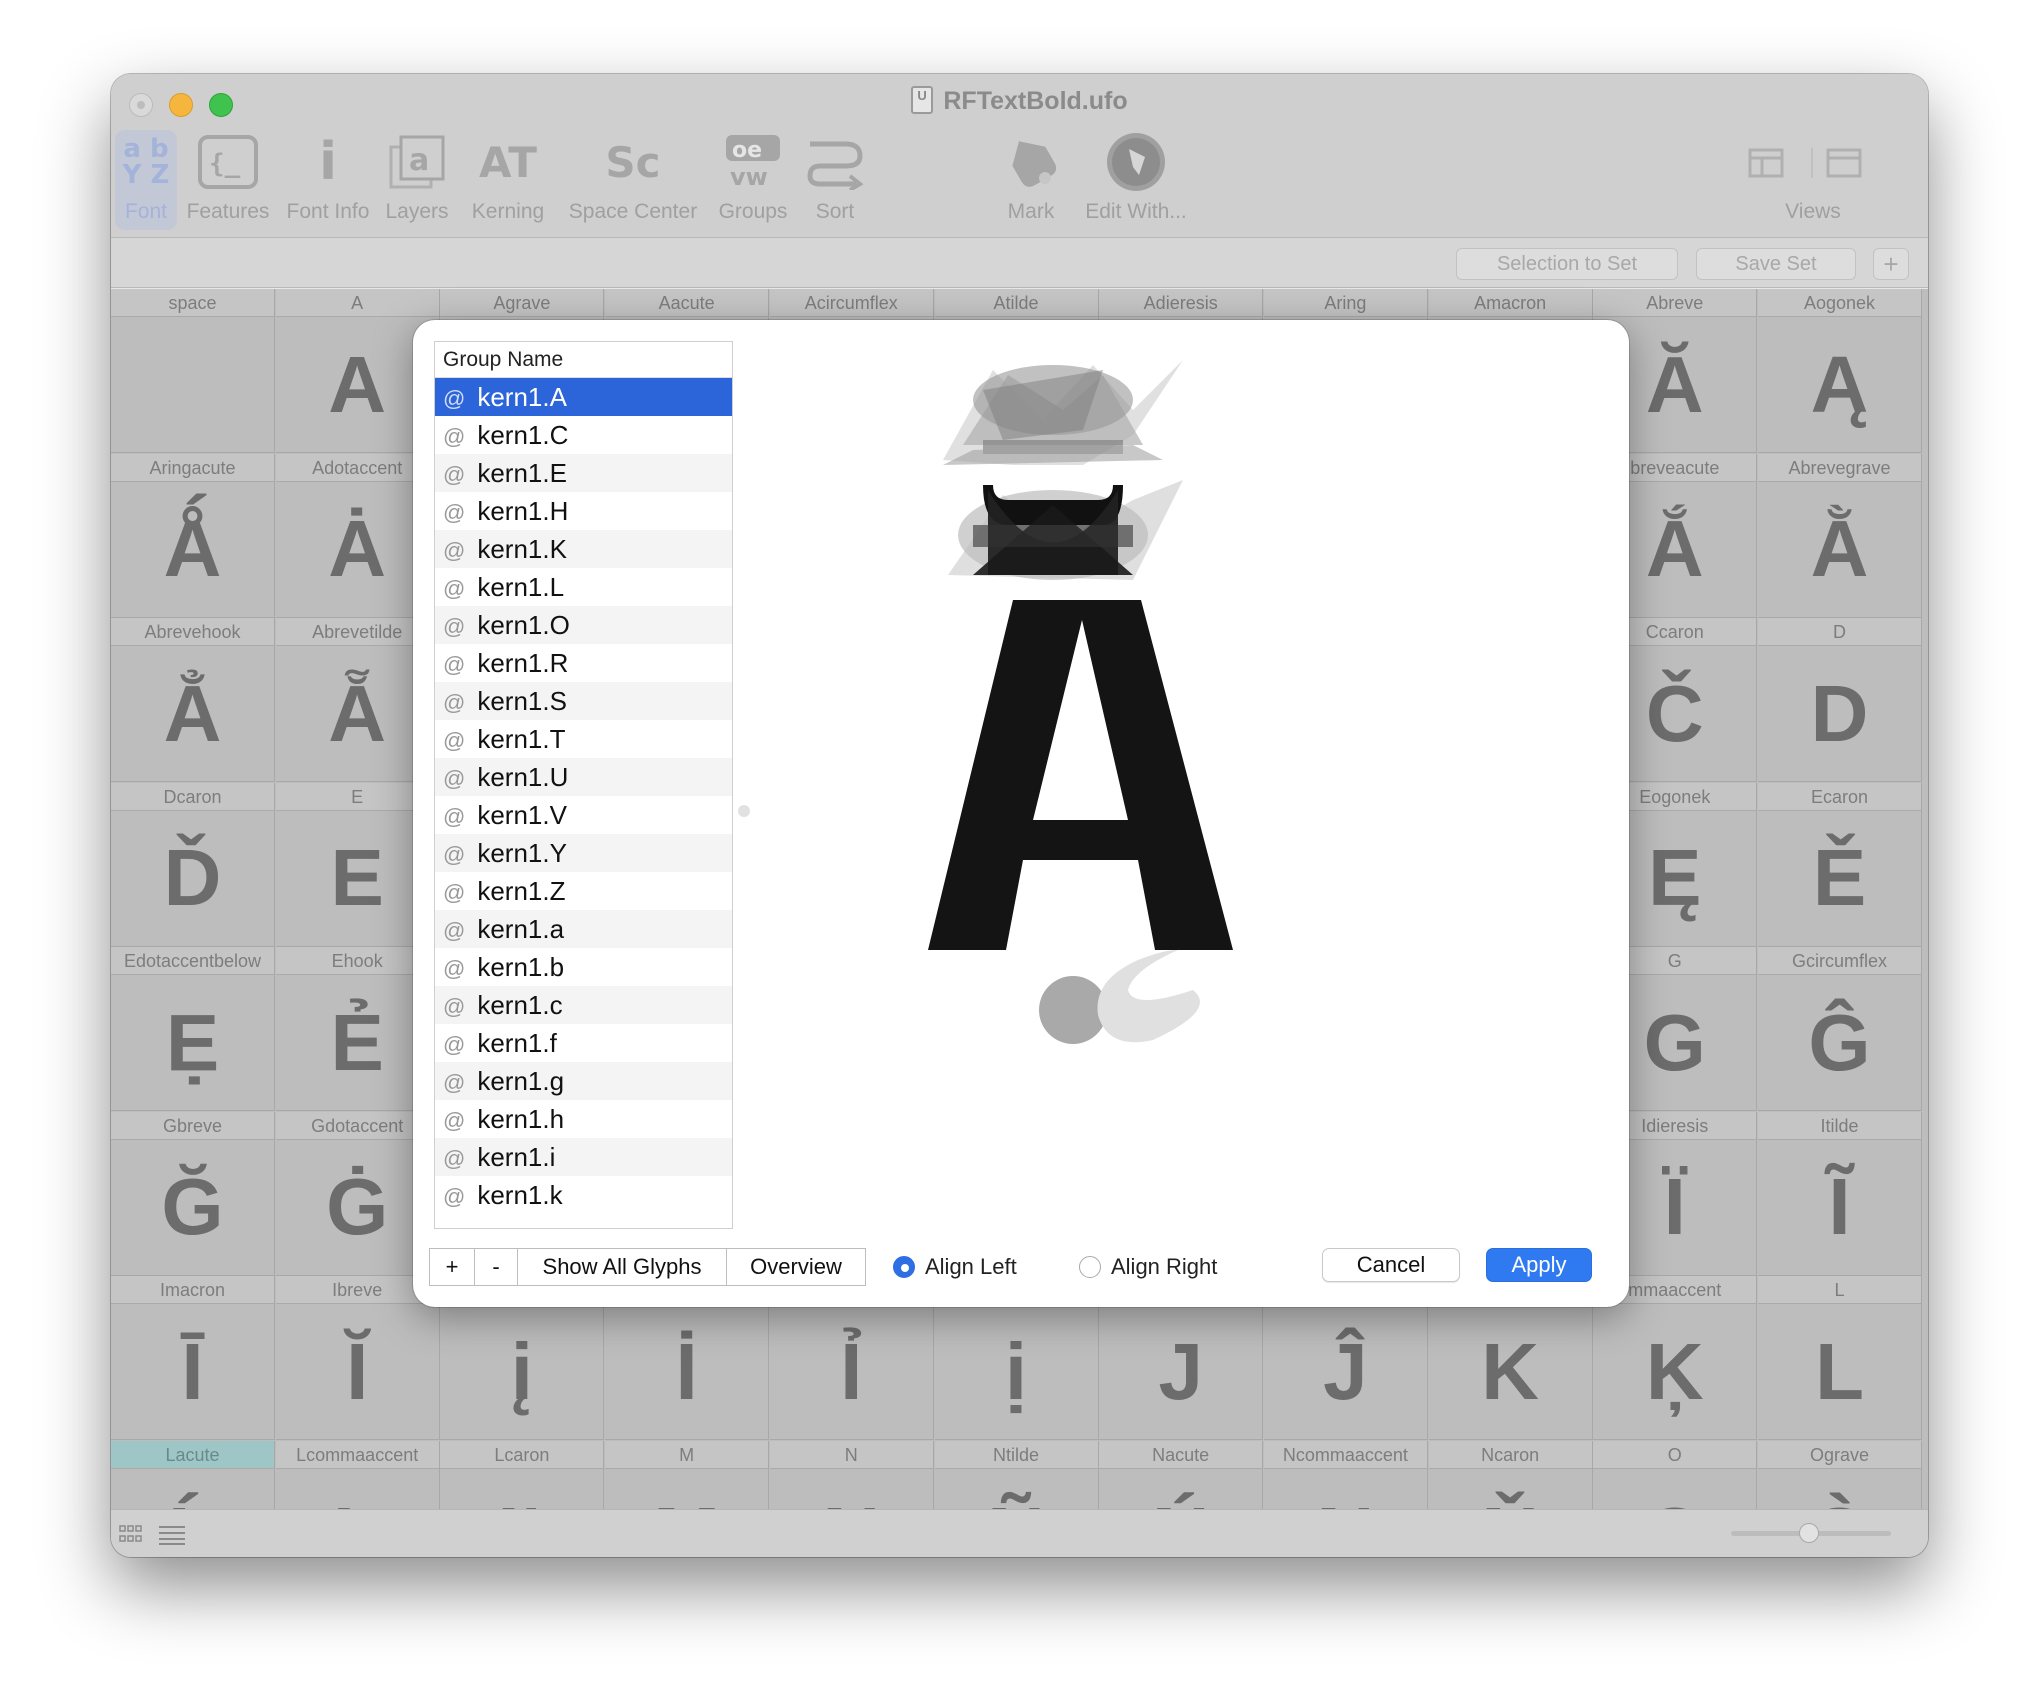  What do you see at coordinates (496, 1267) in the screenshot?
I see `remove-group-button: -` at bounding box center [496, 1267].